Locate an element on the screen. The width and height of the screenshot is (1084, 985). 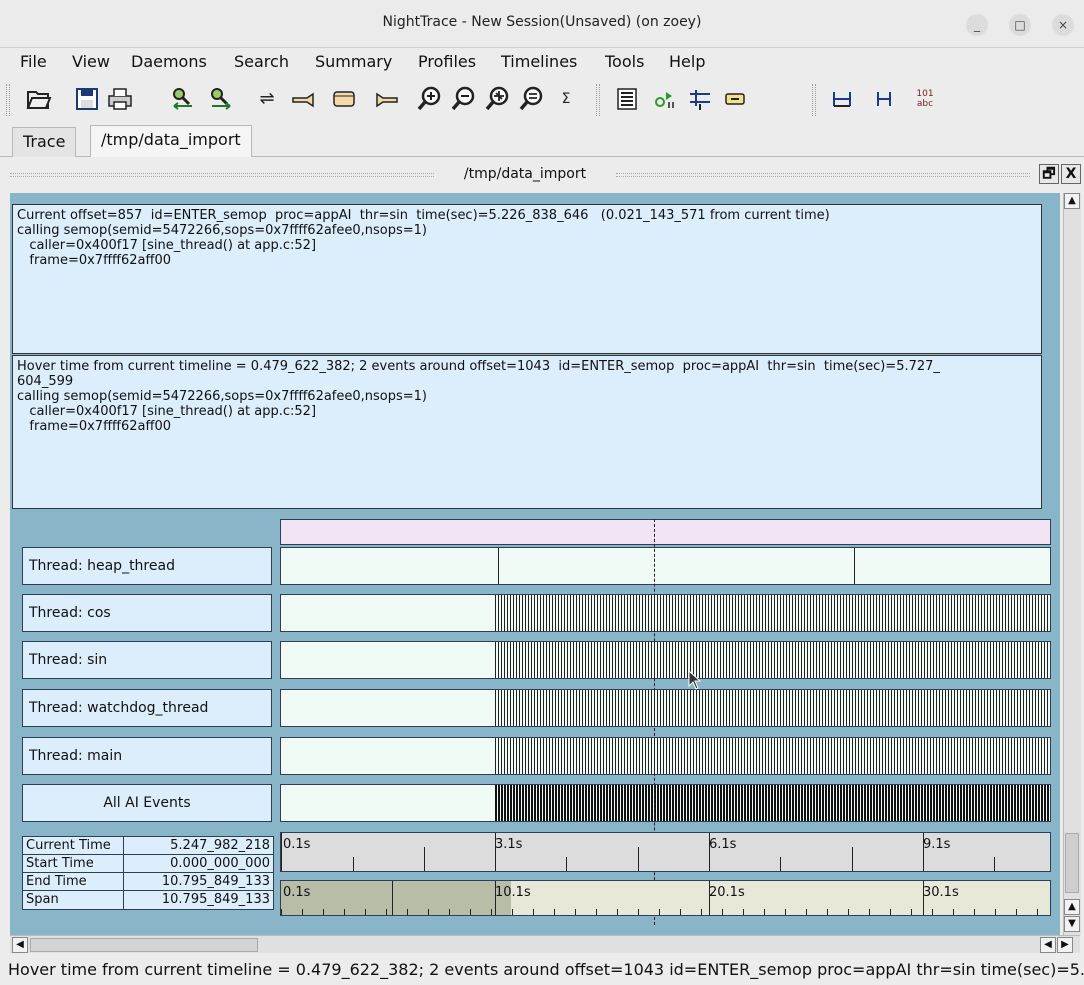
timeline-track-main is located at coordinates (665, 756).